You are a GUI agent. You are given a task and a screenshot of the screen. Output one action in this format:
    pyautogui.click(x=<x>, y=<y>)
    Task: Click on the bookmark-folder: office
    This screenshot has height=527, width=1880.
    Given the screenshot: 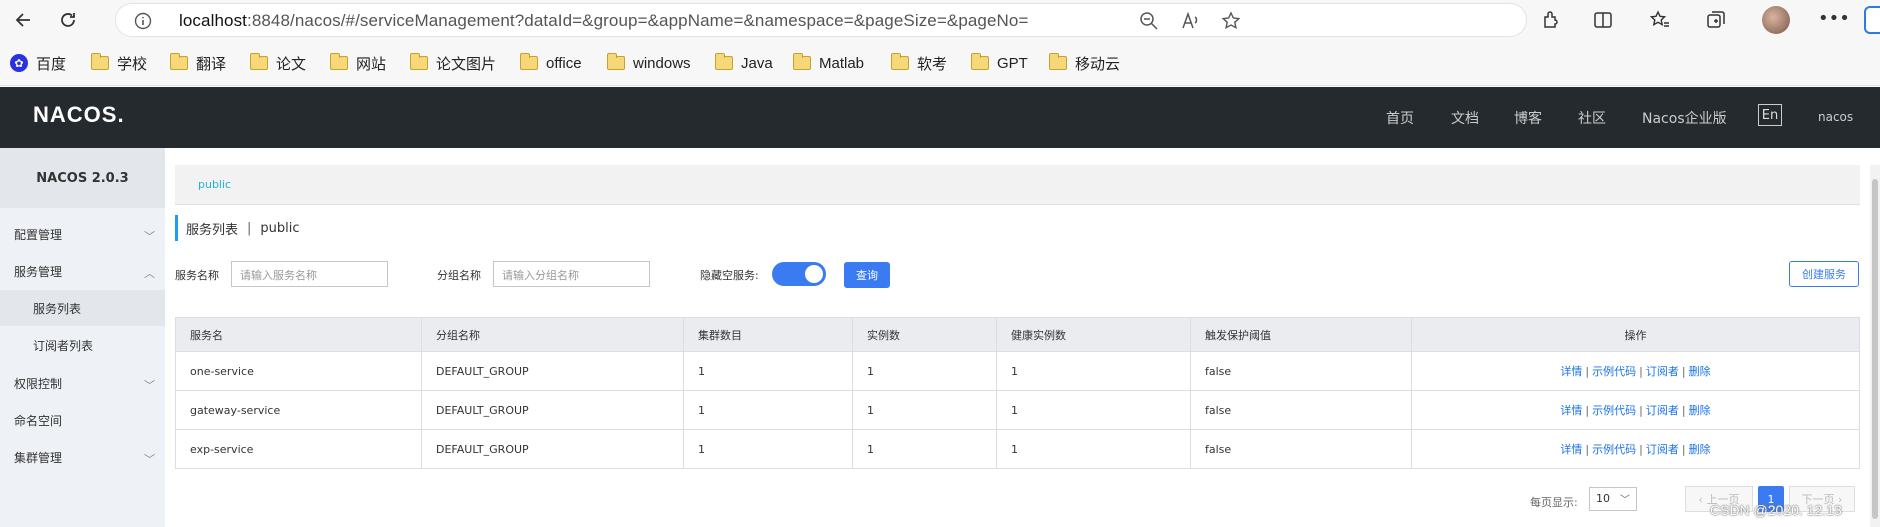 What is the action you would take?
    pyautogui.click(x=550, y=63)
    